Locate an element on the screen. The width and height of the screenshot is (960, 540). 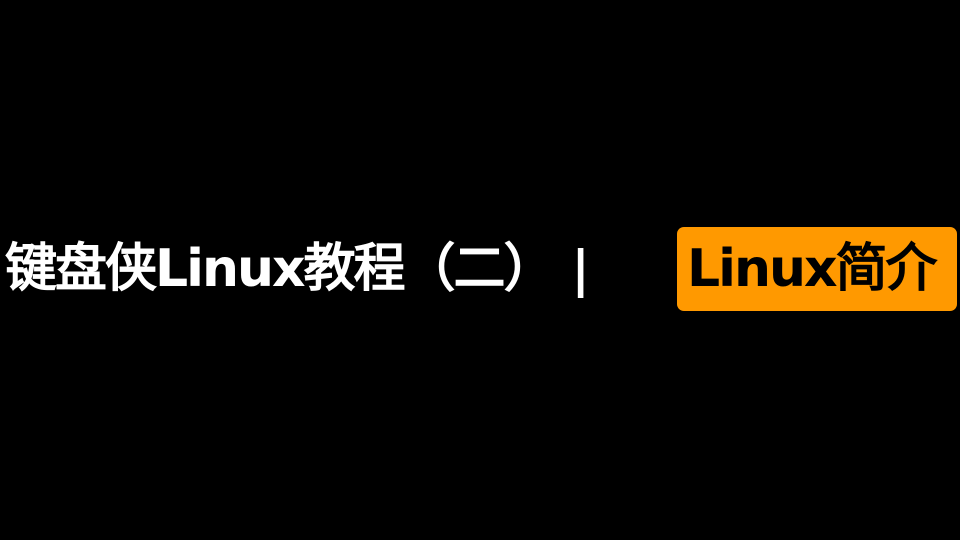
topic-badge: Linux简介 is located at coordinates (817, 269).